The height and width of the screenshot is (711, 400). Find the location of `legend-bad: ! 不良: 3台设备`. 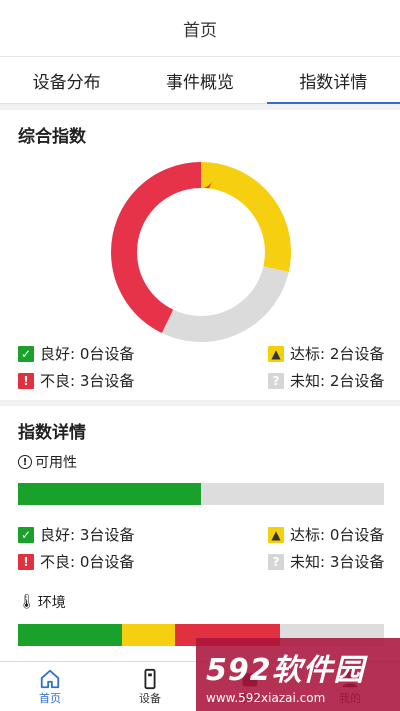

legend-bad: ! 不良: 3台设备 is located at coordinates (76, 380).